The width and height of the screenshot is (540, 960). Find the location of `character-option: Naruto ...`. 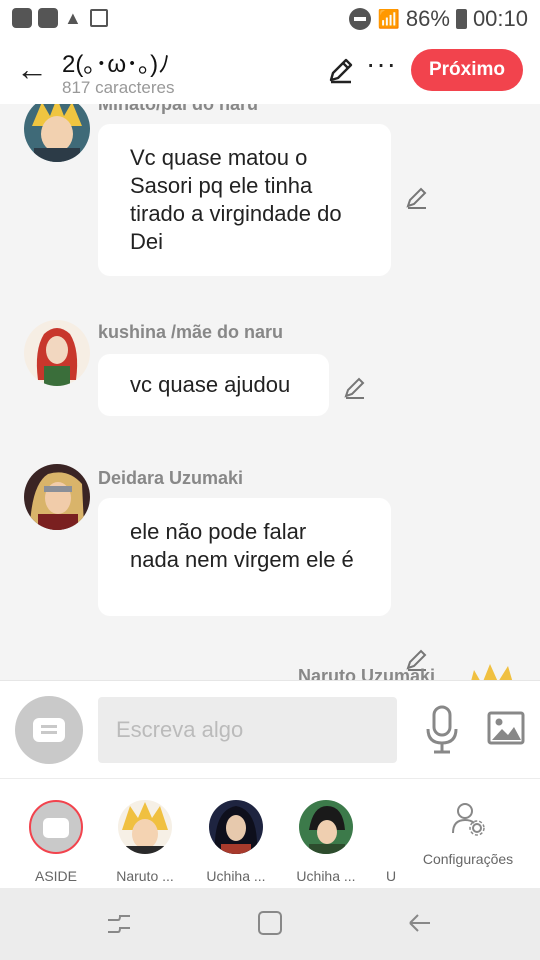

character-option: Naruto ... is located at coordinates (145, 840).